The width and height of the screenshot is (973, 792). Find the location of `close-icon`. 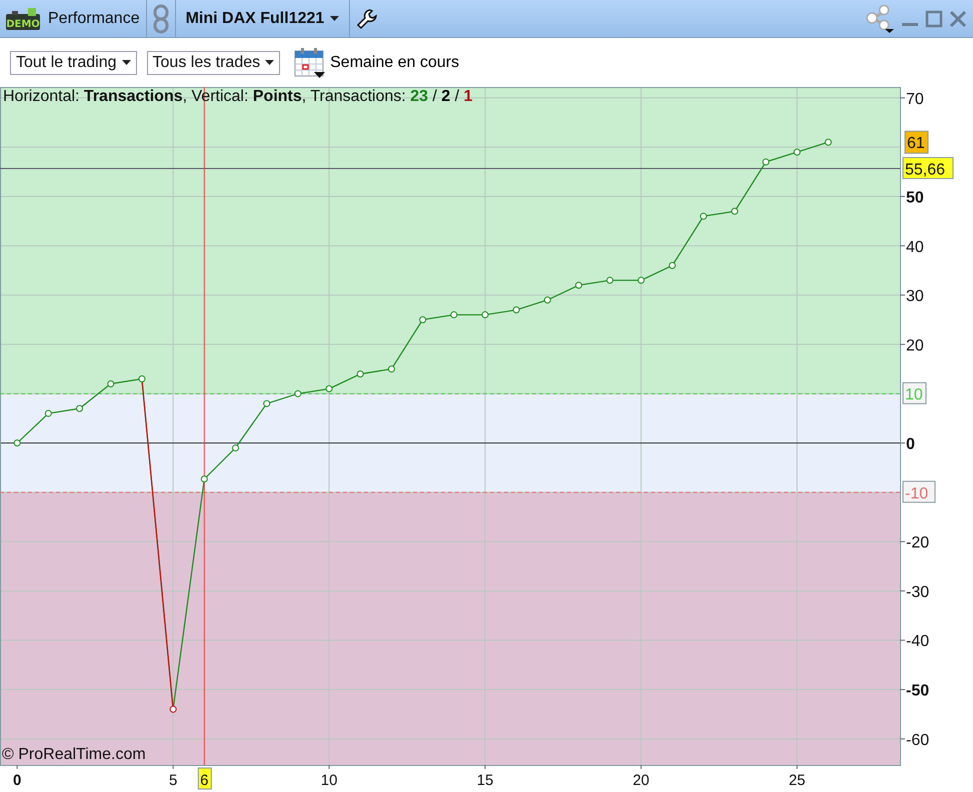

close-icon is located at coordinates (958, 19).